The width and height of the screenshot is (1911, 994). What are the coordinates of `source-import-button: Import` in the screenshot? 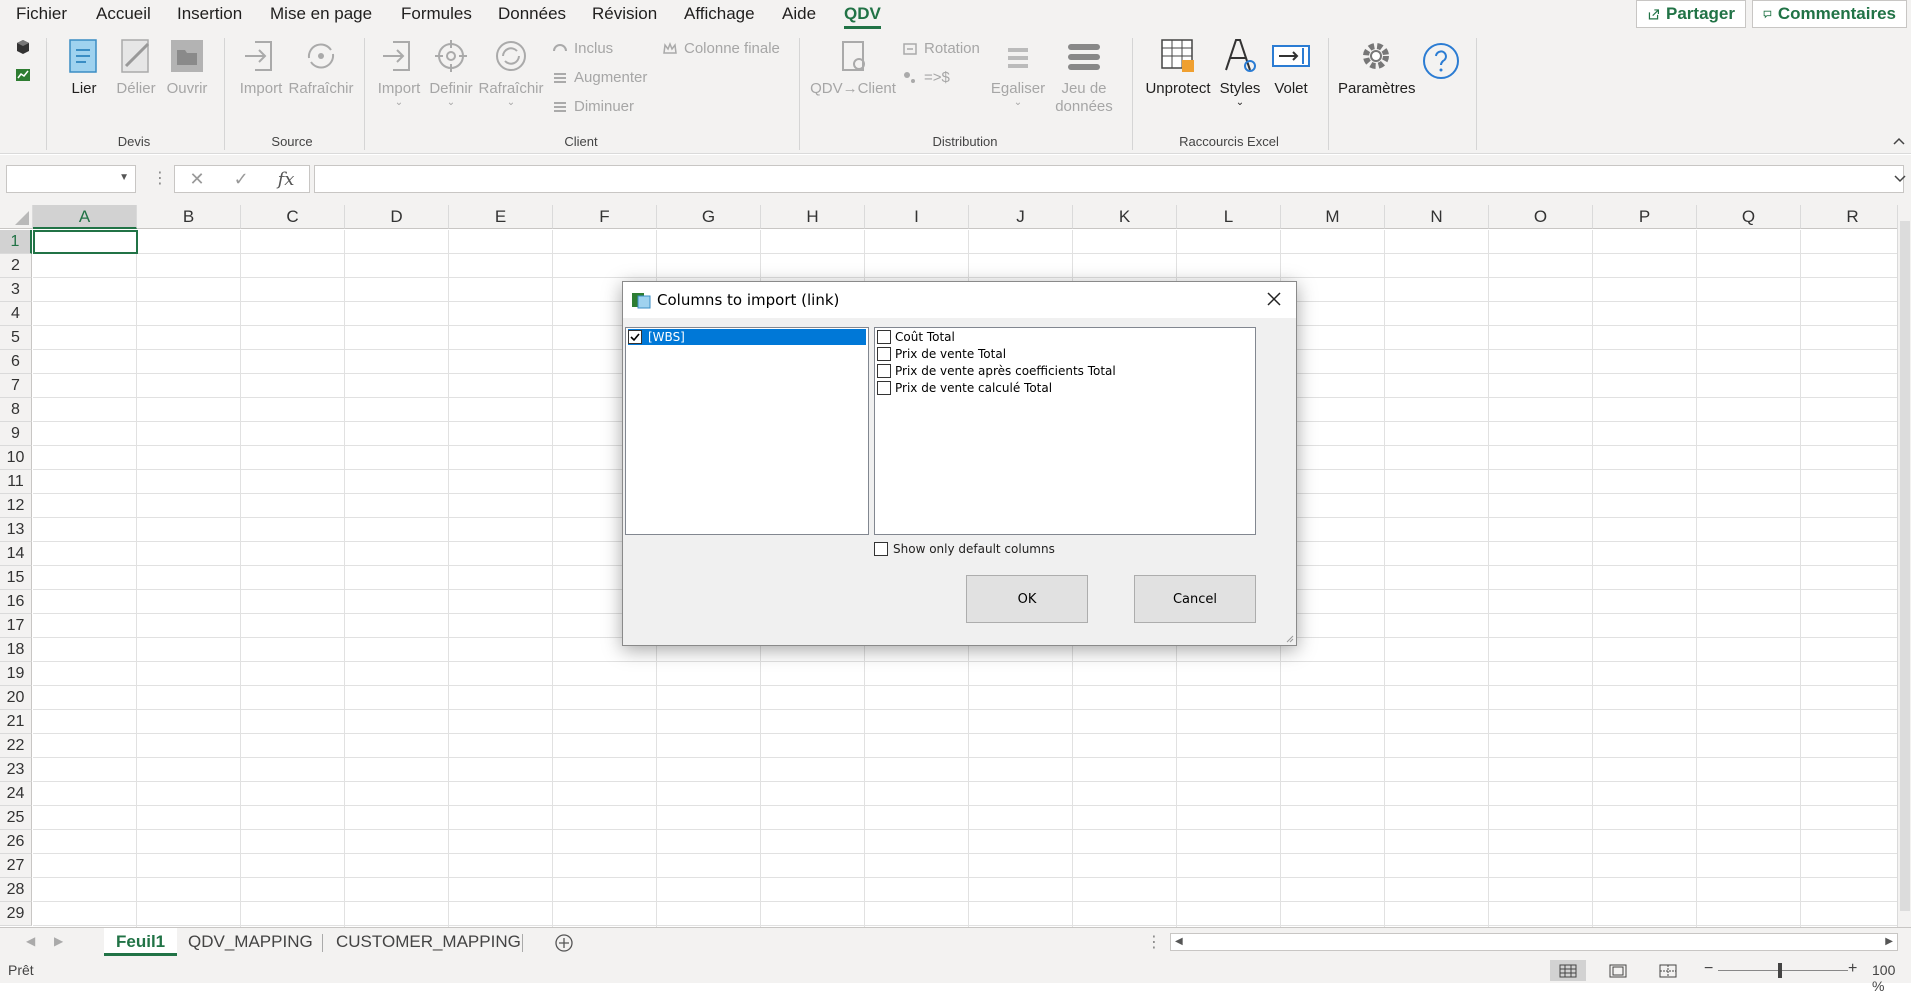 It's located at (261, 67).